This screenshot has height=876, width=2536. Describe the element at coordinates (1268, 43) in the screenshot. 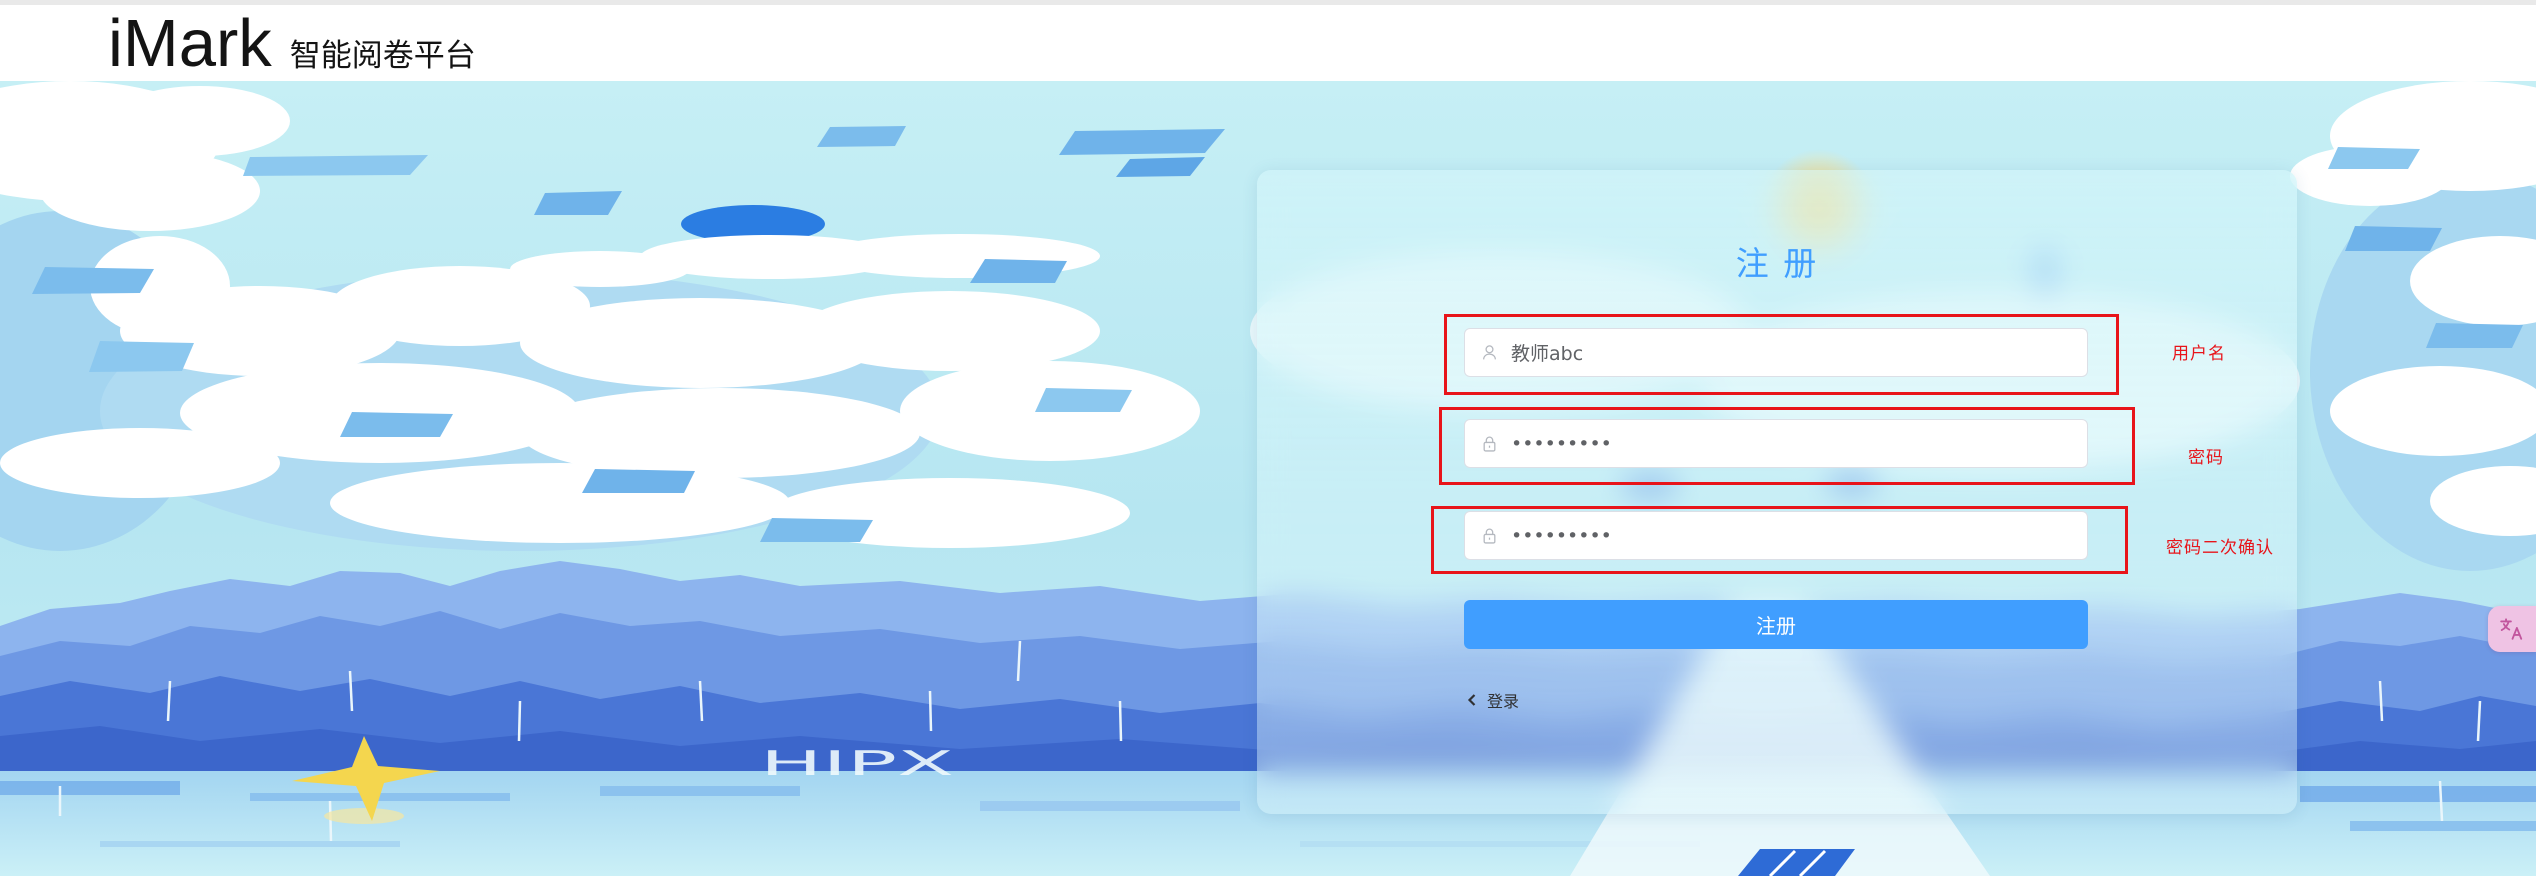

I see `top-header: iMark 智能阅卷平台` at that location.